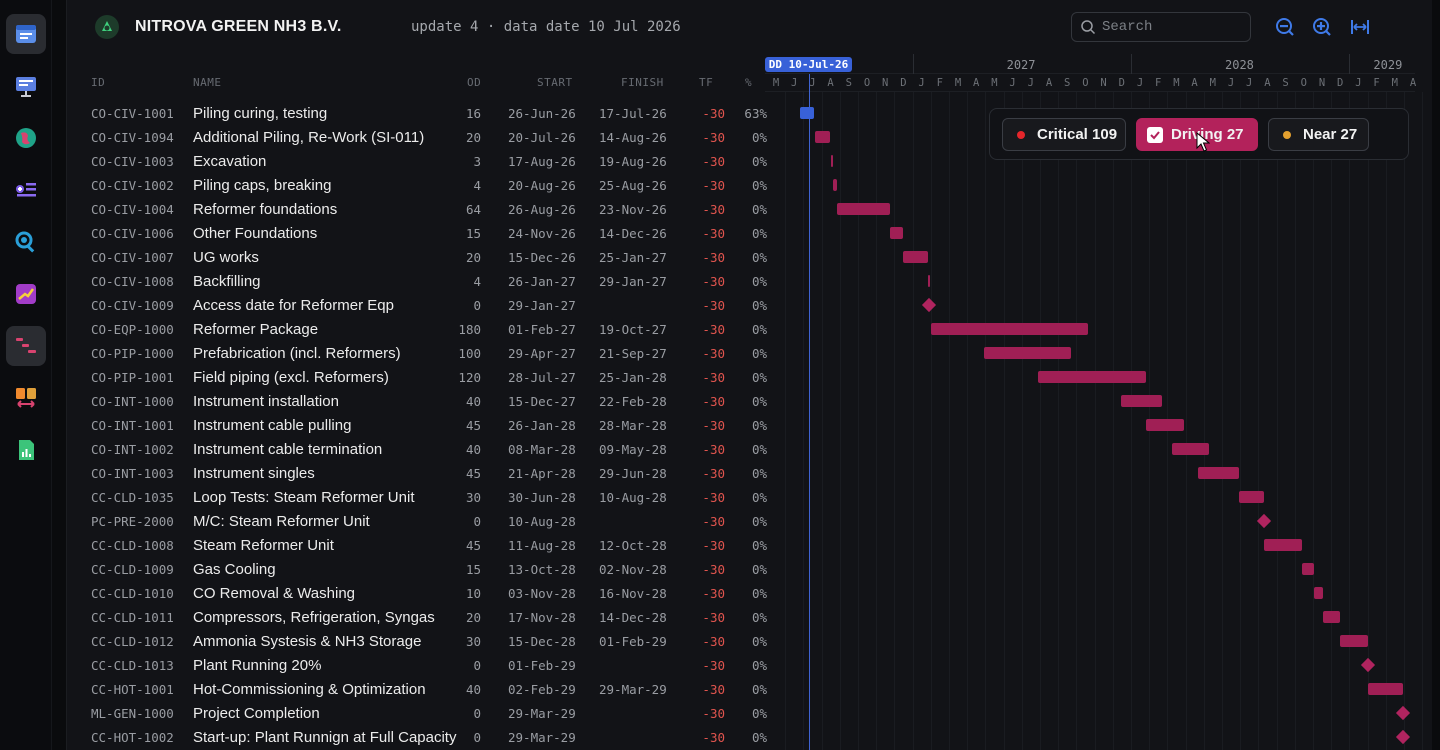 This screenshot has width=1440, height=750. I want to click on month-label: N, so click(1103, 83).